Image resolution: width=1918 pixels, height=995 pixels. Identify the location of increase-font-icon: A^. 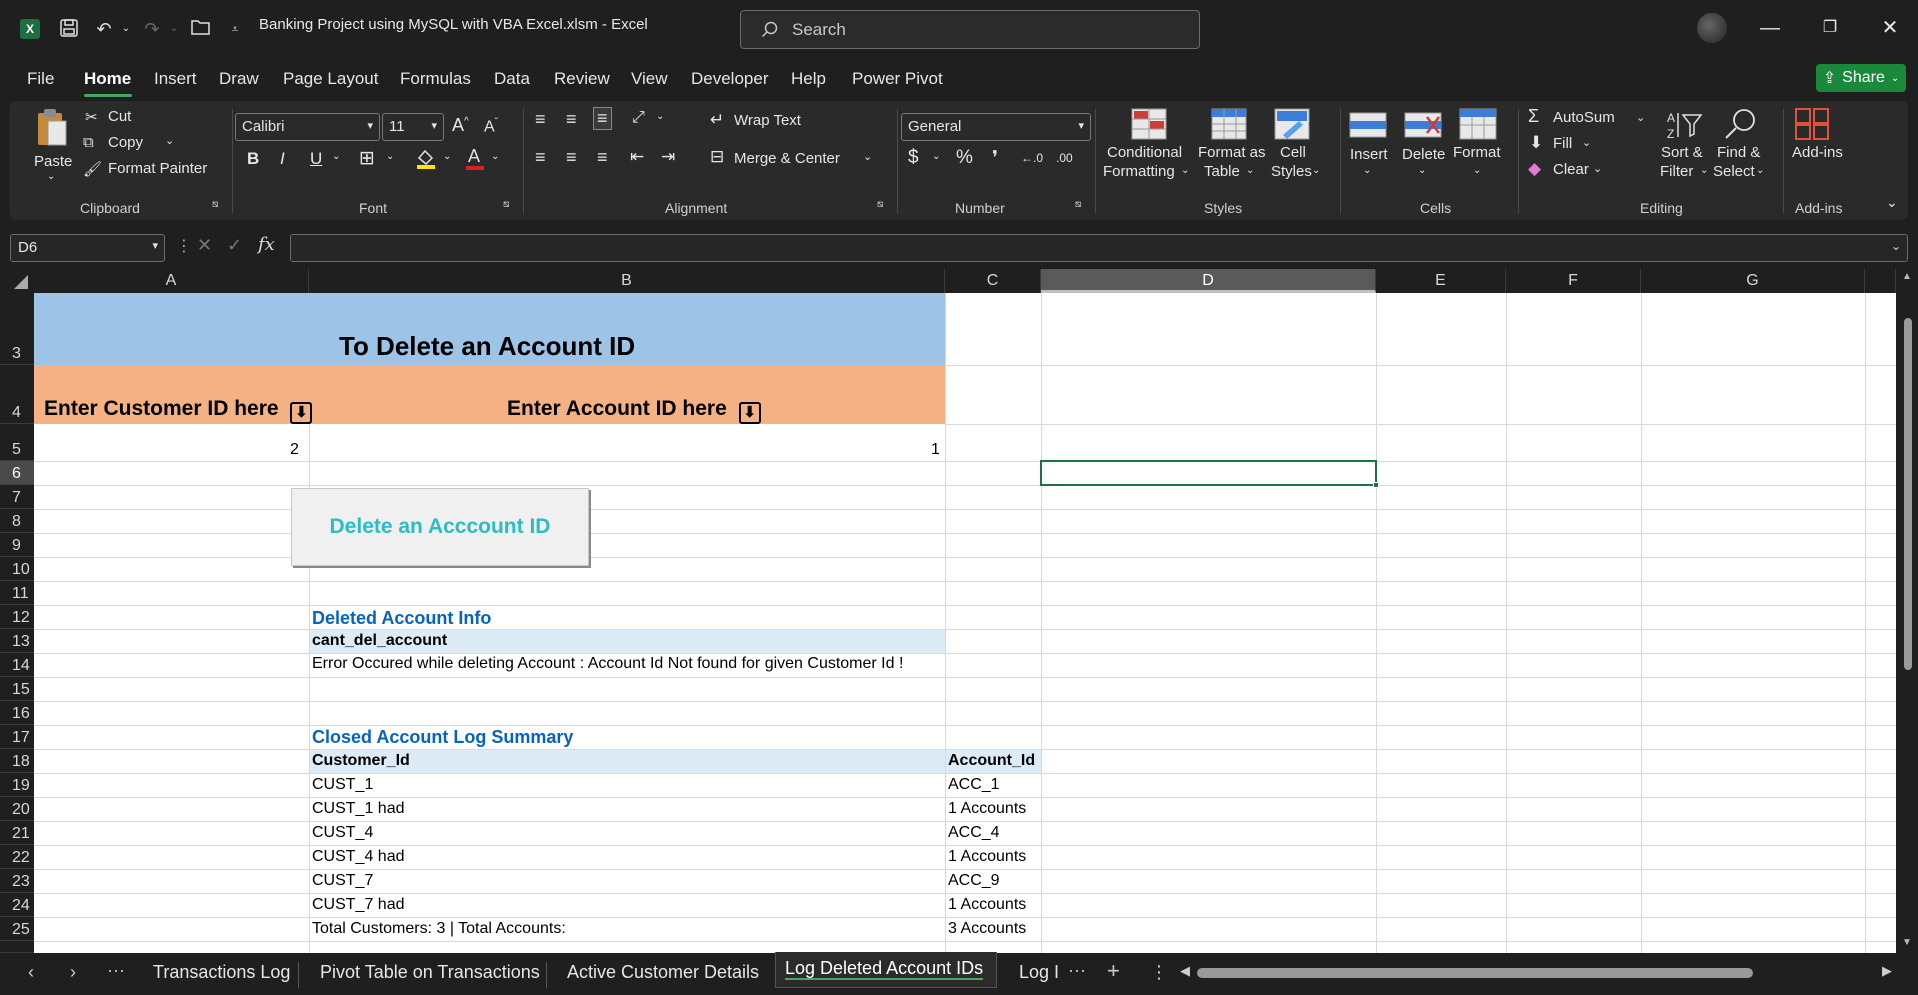
(460, 125).